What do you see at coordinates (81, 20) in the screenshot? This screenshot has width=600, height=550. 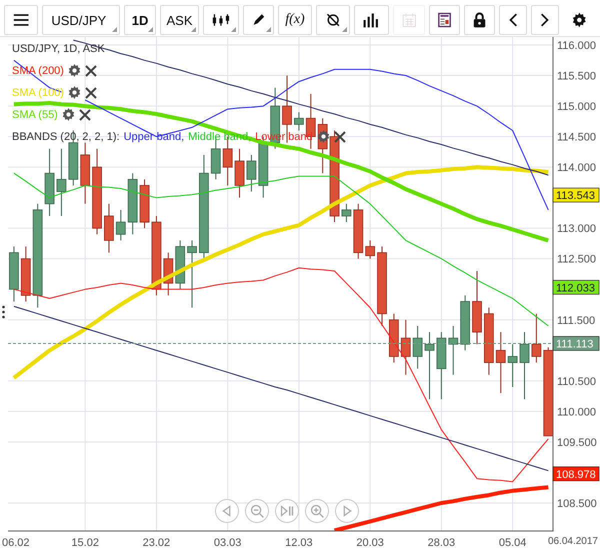 I see `dropdown: USD/JPY` at bounding box center [81, 20].